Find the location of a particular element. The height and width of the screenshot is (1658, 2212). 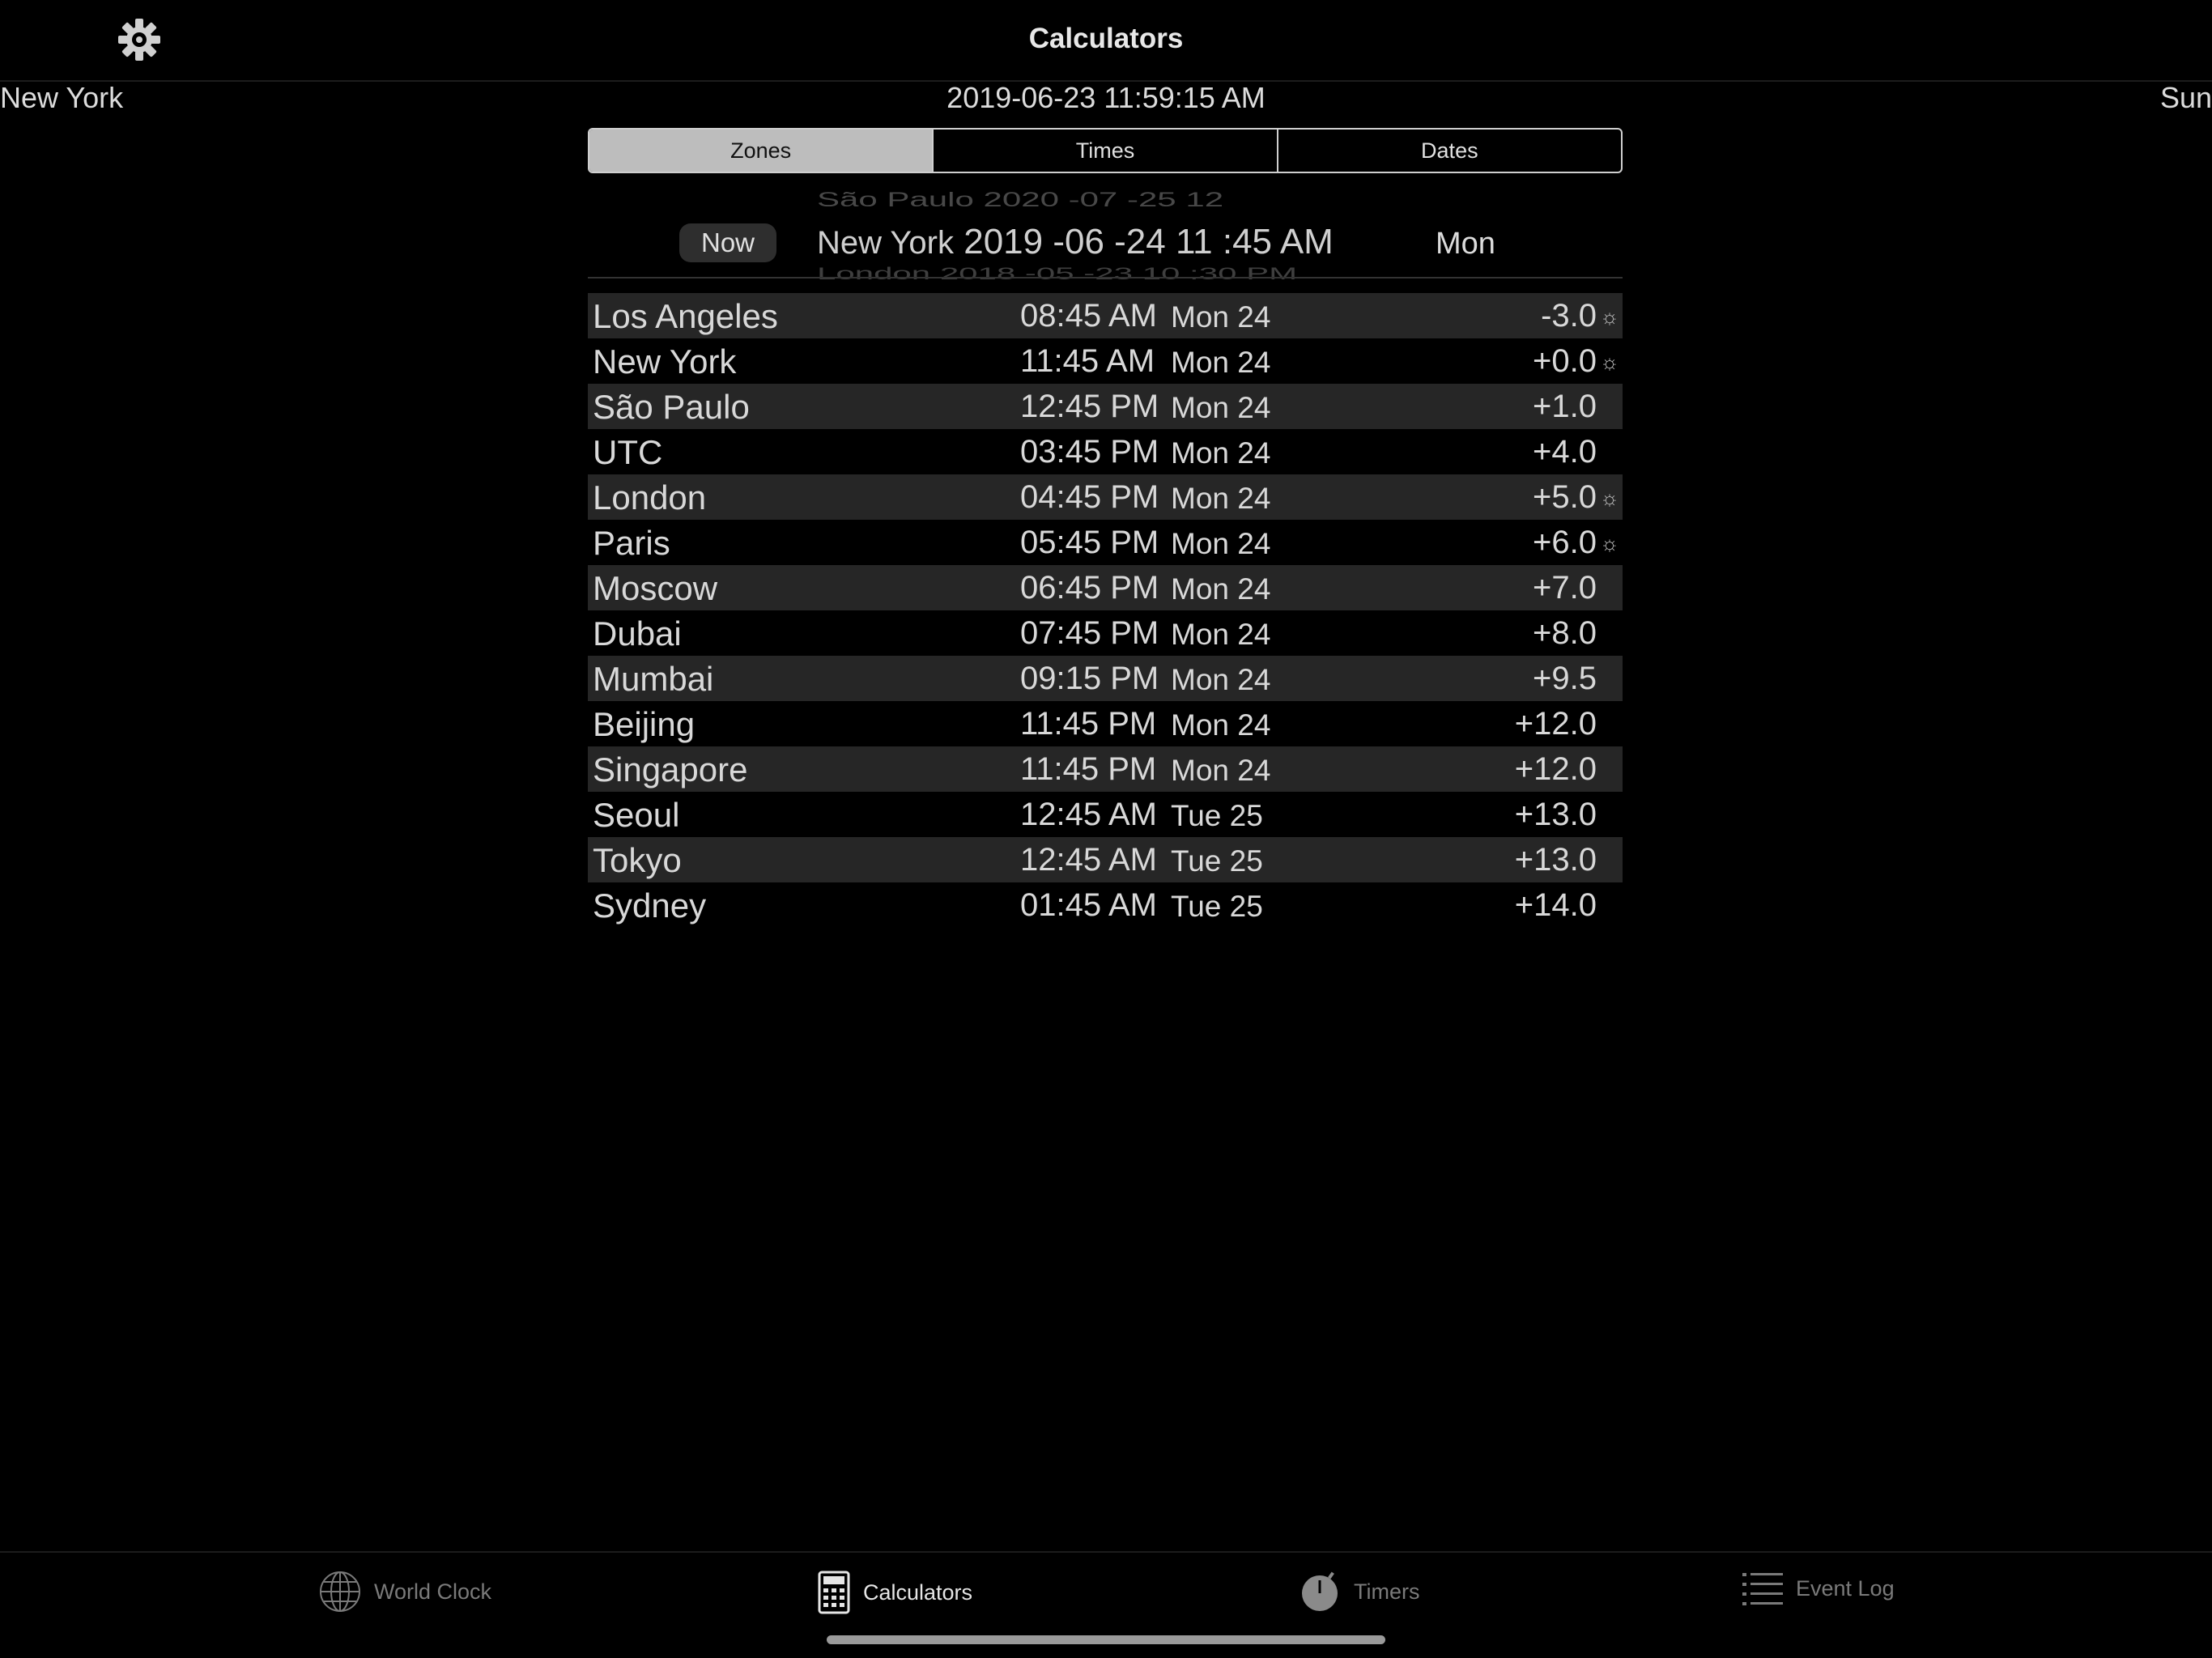

current-datetime: 2019-06-23 11:59:15 AM is located at coordinates (1106, 97).